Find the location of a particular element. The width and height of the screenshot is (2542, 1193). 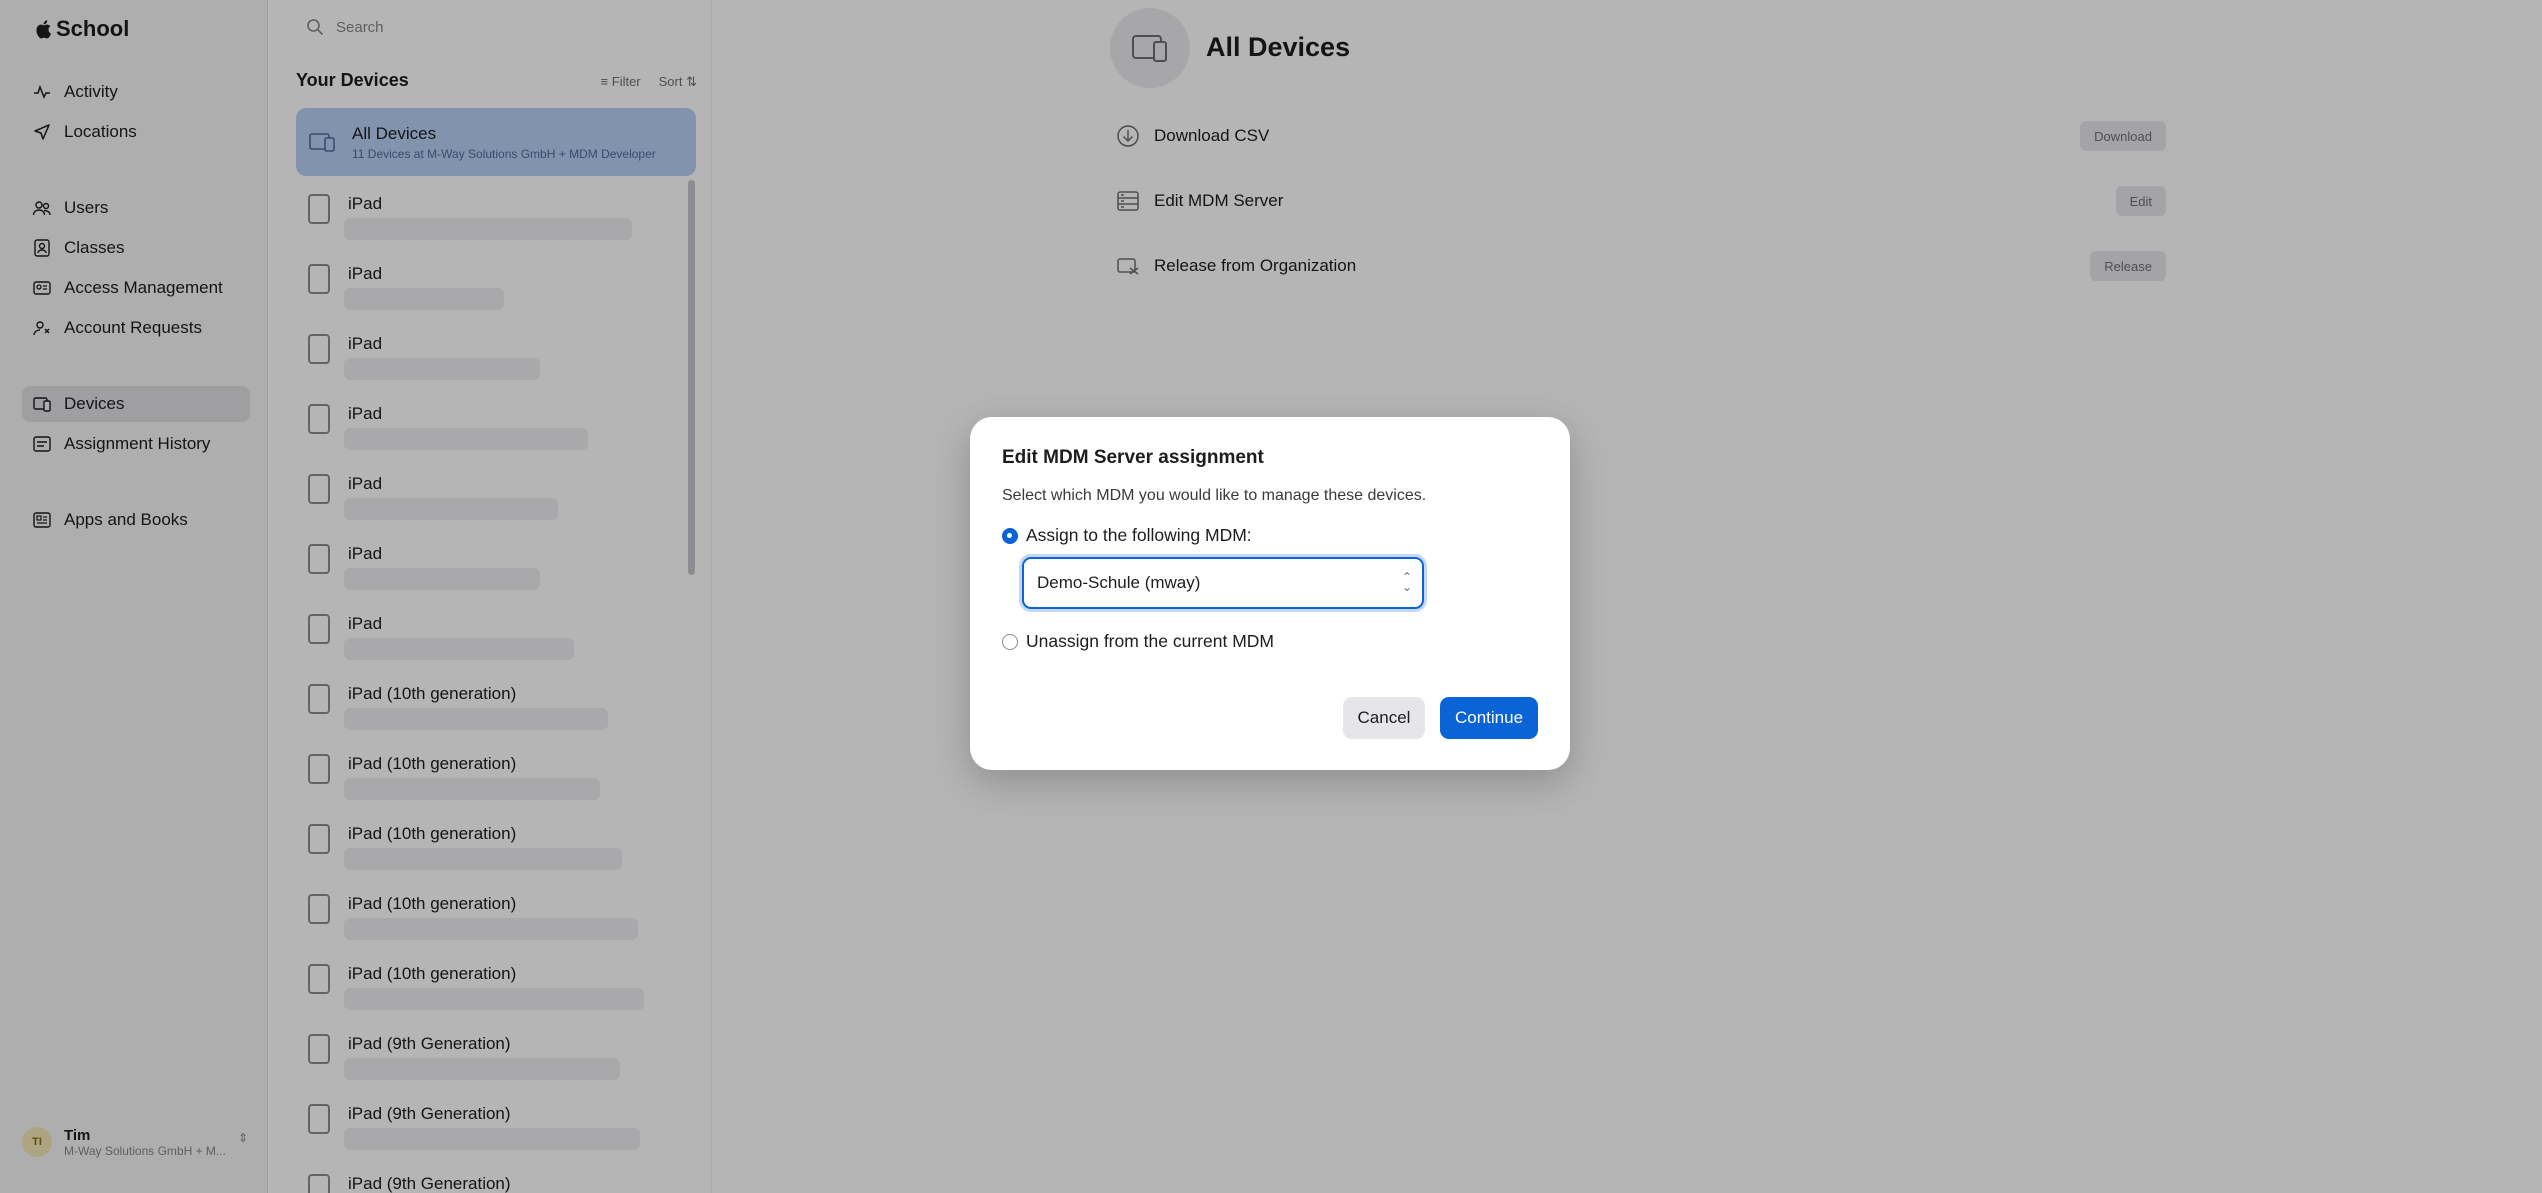

mdm-select-value: Demo-Schule (mway) is located at coordinates (1119, 582).